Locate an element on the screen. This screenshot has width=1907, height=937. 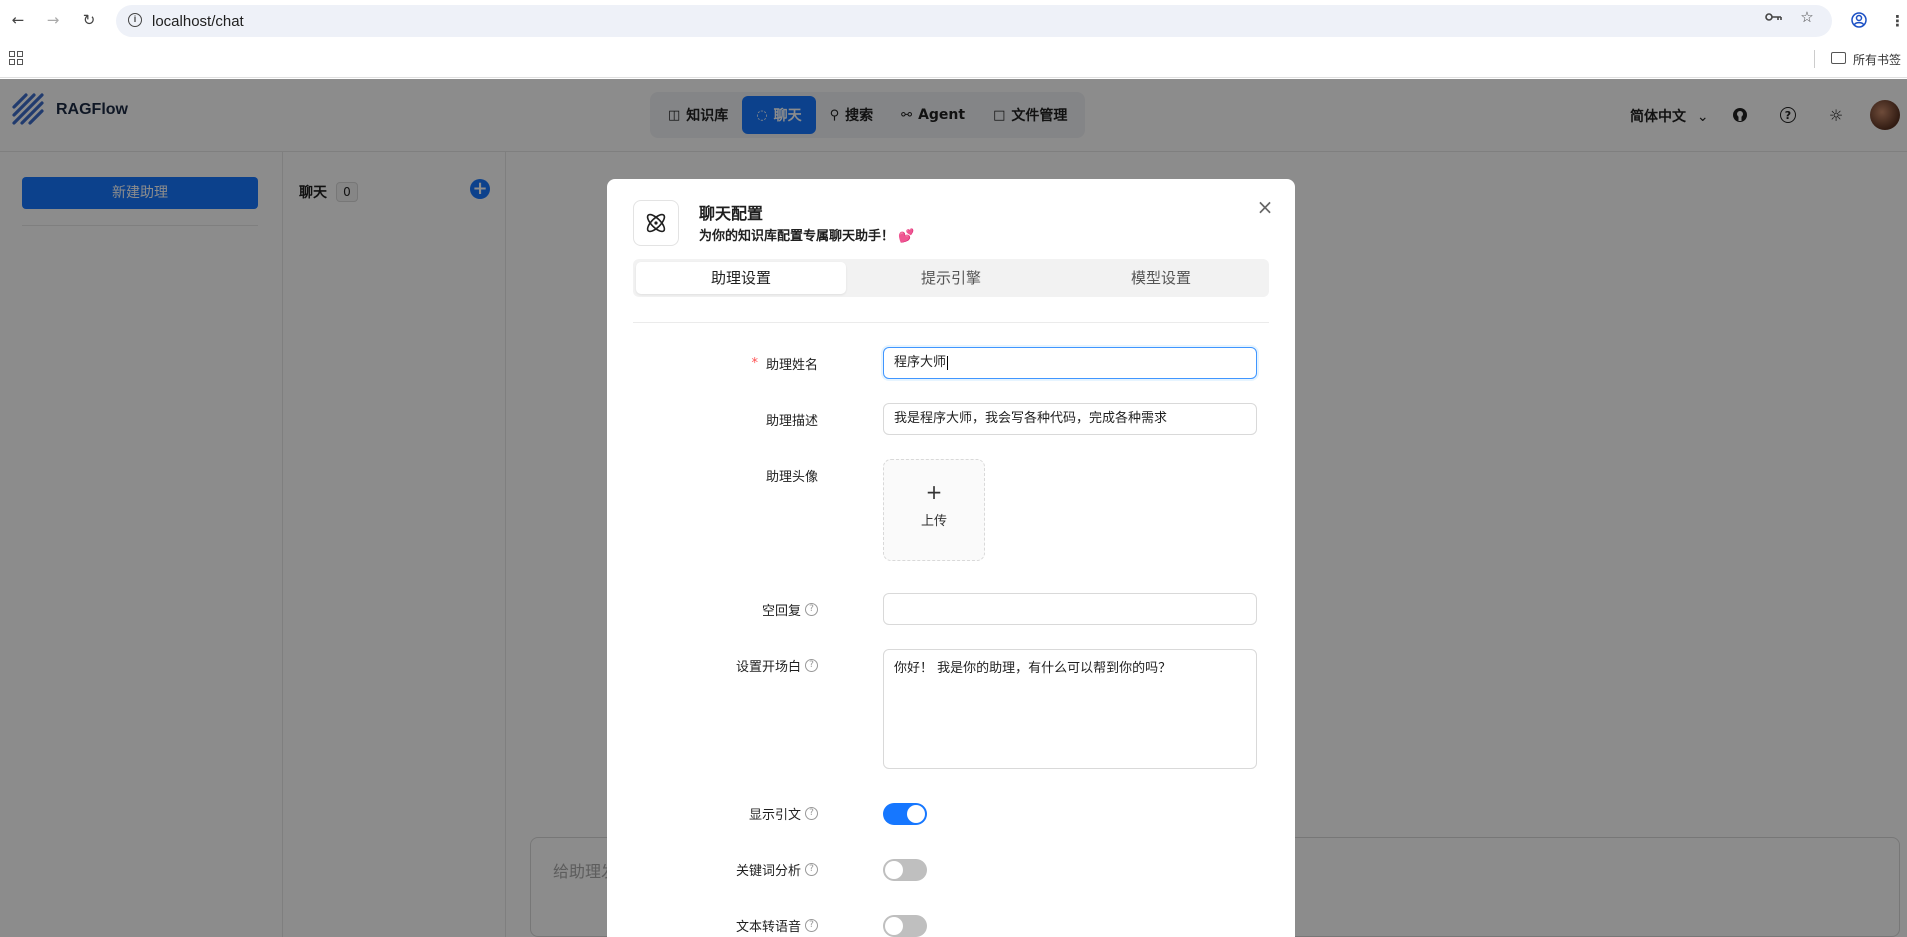
assistant-description-label: 助理描述 is located at coordinates (792, 419).